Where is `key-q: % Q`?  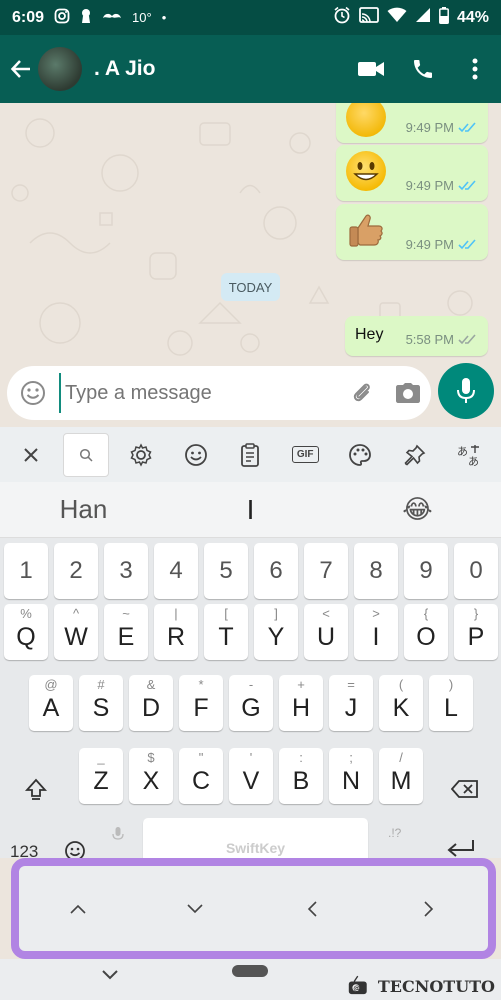 key-q: % Q is located at coordinates (26, 632).